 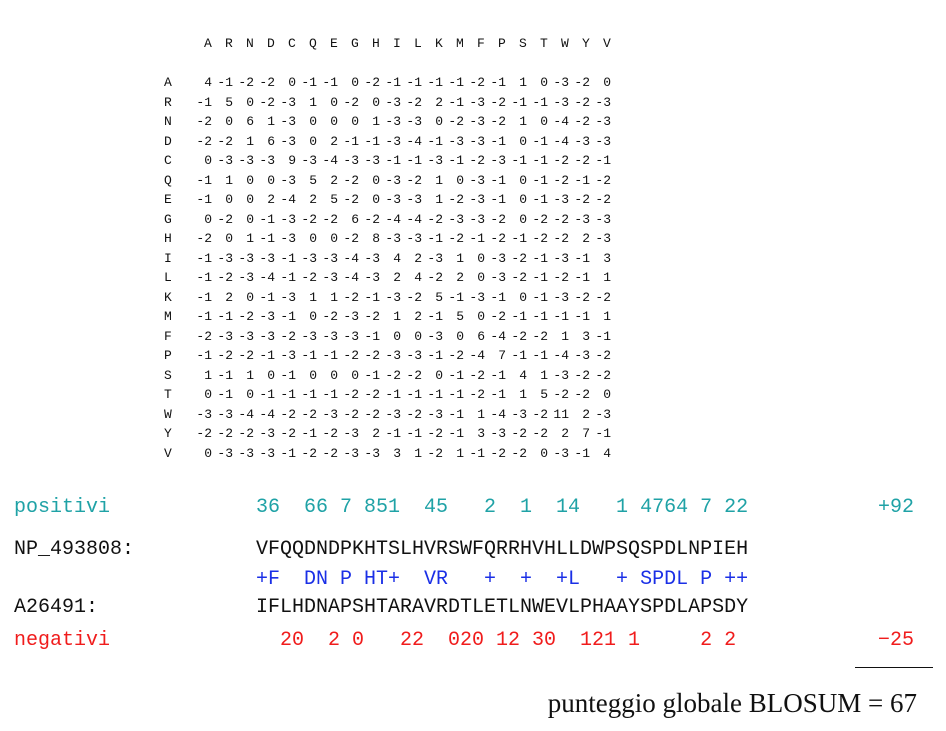 I want to click on matrix-column-header: M, so click(x=460, y=43).